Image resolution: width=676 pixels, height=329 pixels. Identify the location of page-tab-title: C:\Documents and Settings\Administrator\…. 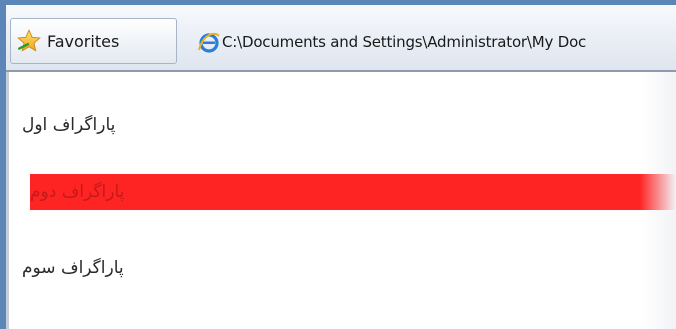
(404, 42).